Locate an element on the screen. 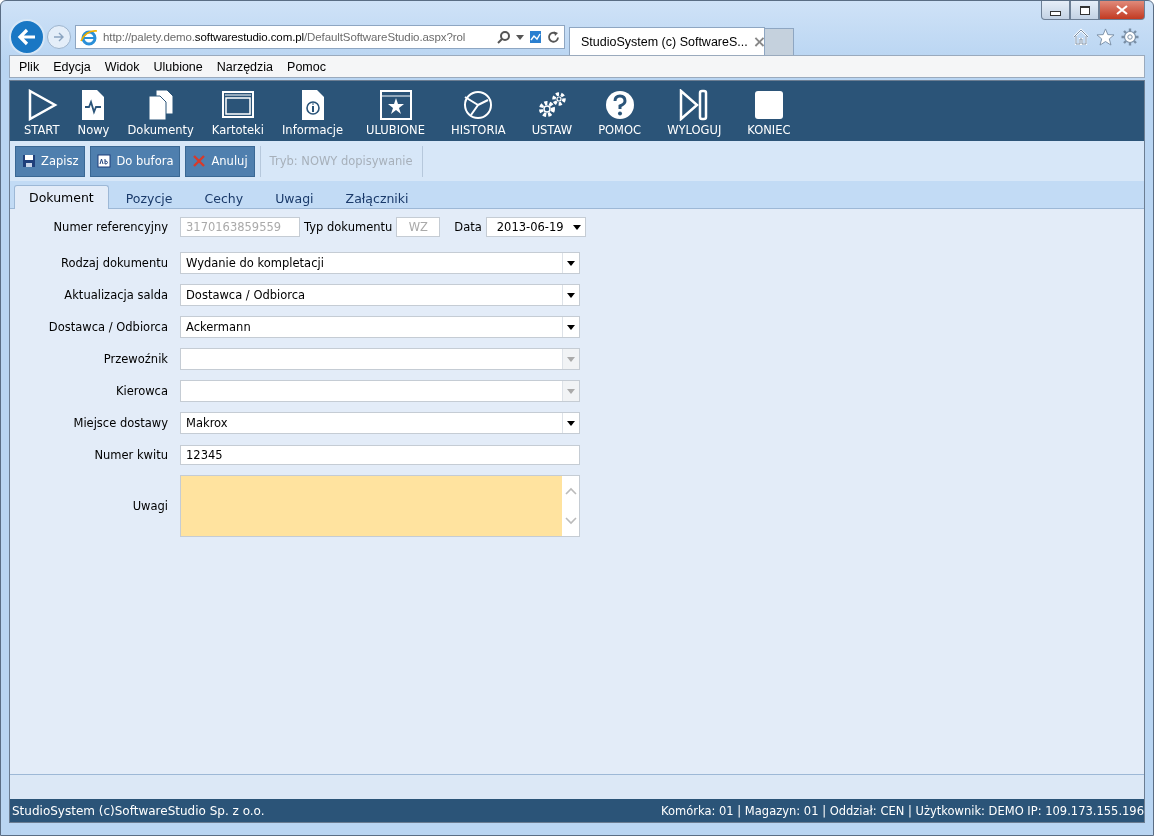 The image size is (1154, 836). toolbar-button: WYLOGUJ is located at coordinates (694, 113).